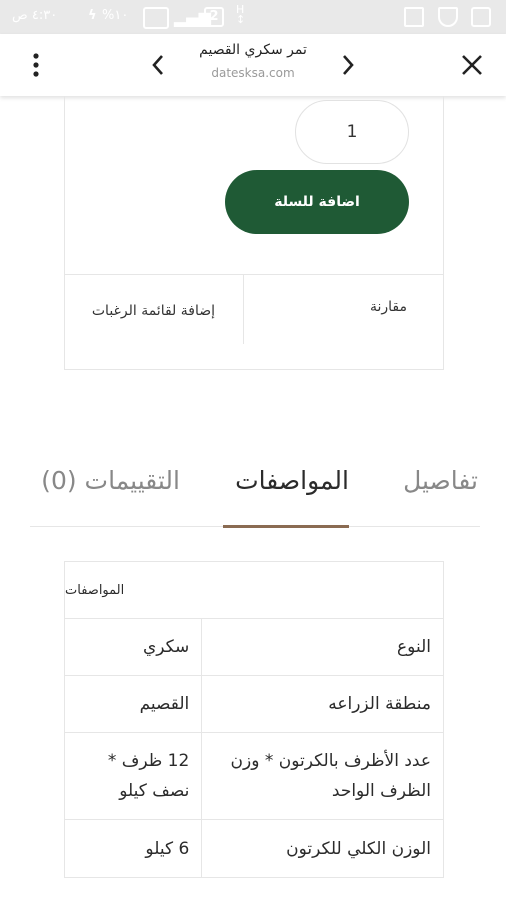 The width and height of the screenshot is (506, 900). Describe the element at coordinates (92, 15) in the screenshot. I see `charging-icon: ϟ` at that location.